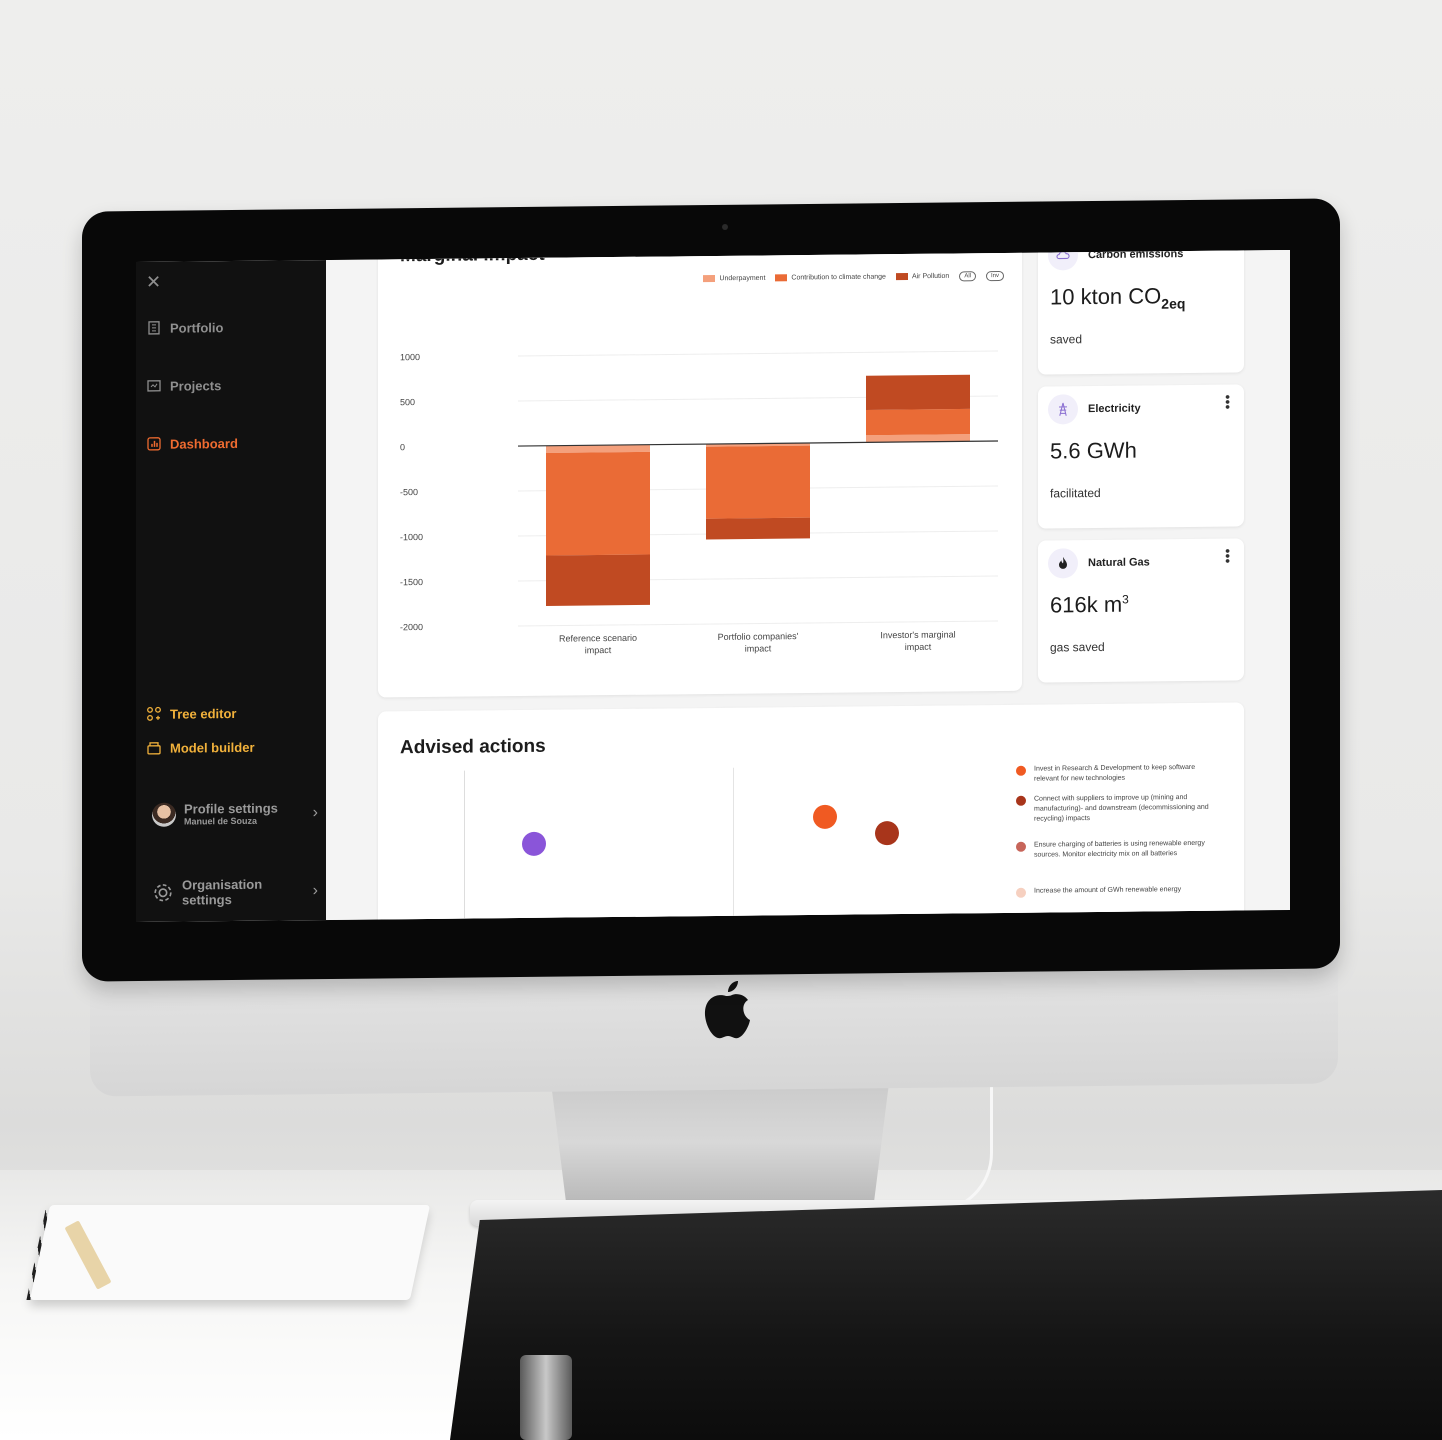 The height and width of the screenshot is (1440, 1442). Describe the element at coordinates (203, 713) in the screenshot. I see `nav-tree-editor-label: Tree editor` at that location.